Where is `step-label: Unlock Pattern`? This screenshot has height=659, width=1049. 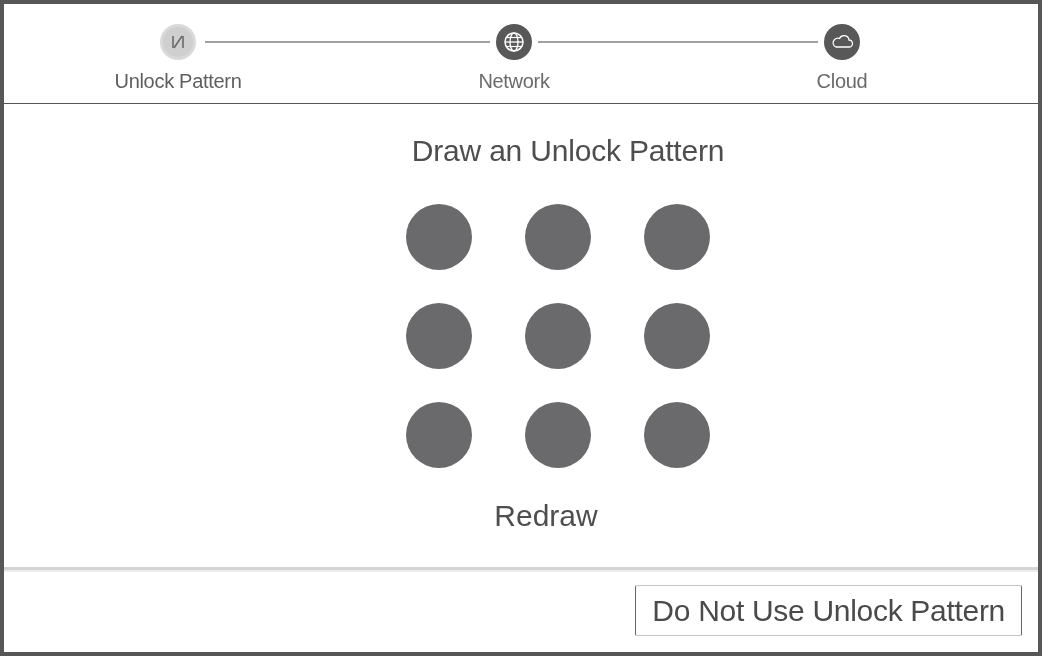 step-label: Unlock Pattern is located at coordinates (178, 81).